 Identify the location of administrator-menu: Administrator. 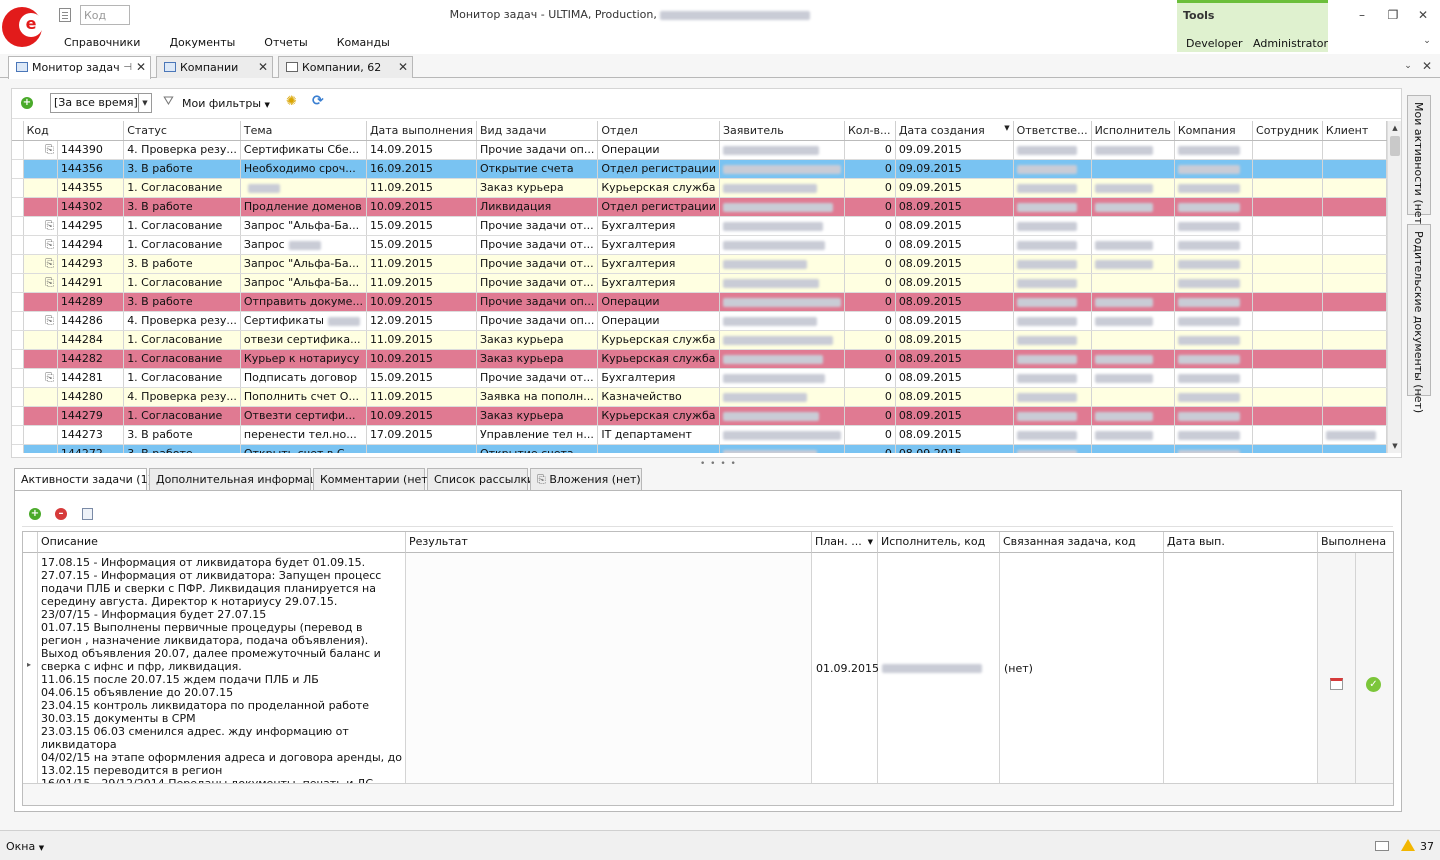
(1290, 43).